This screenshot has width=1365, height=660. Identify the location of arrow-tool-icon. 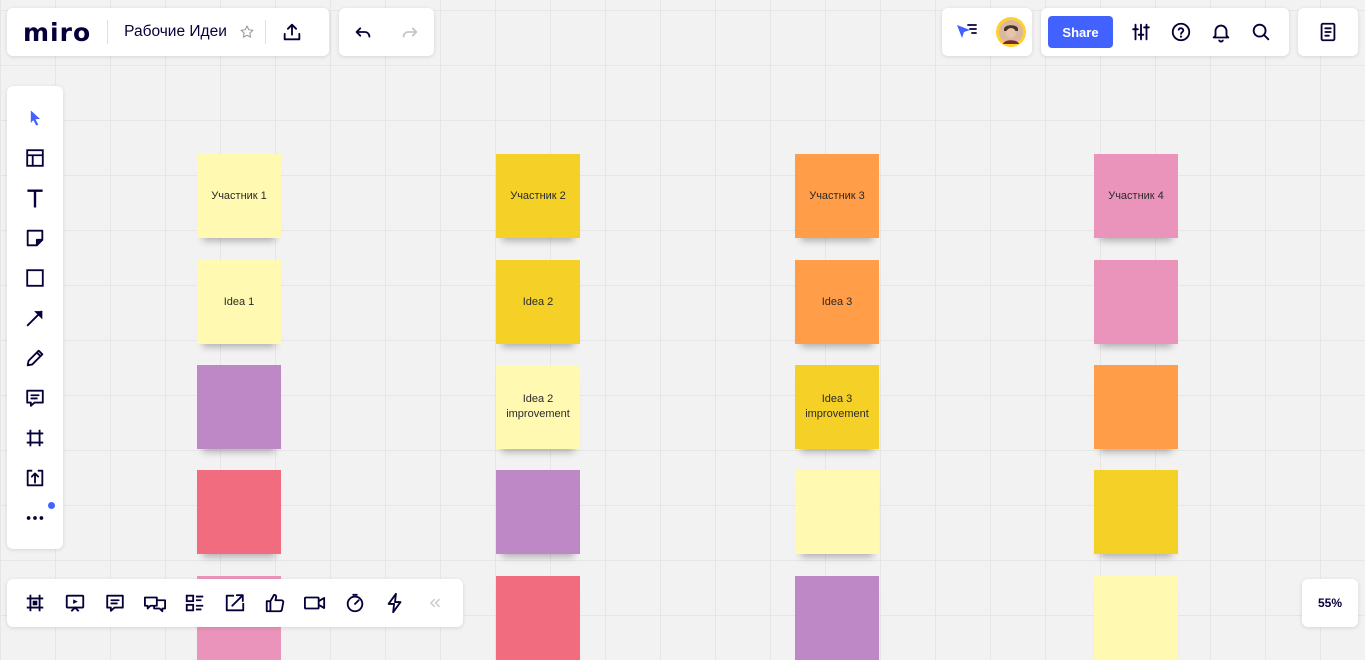
(35, 318).